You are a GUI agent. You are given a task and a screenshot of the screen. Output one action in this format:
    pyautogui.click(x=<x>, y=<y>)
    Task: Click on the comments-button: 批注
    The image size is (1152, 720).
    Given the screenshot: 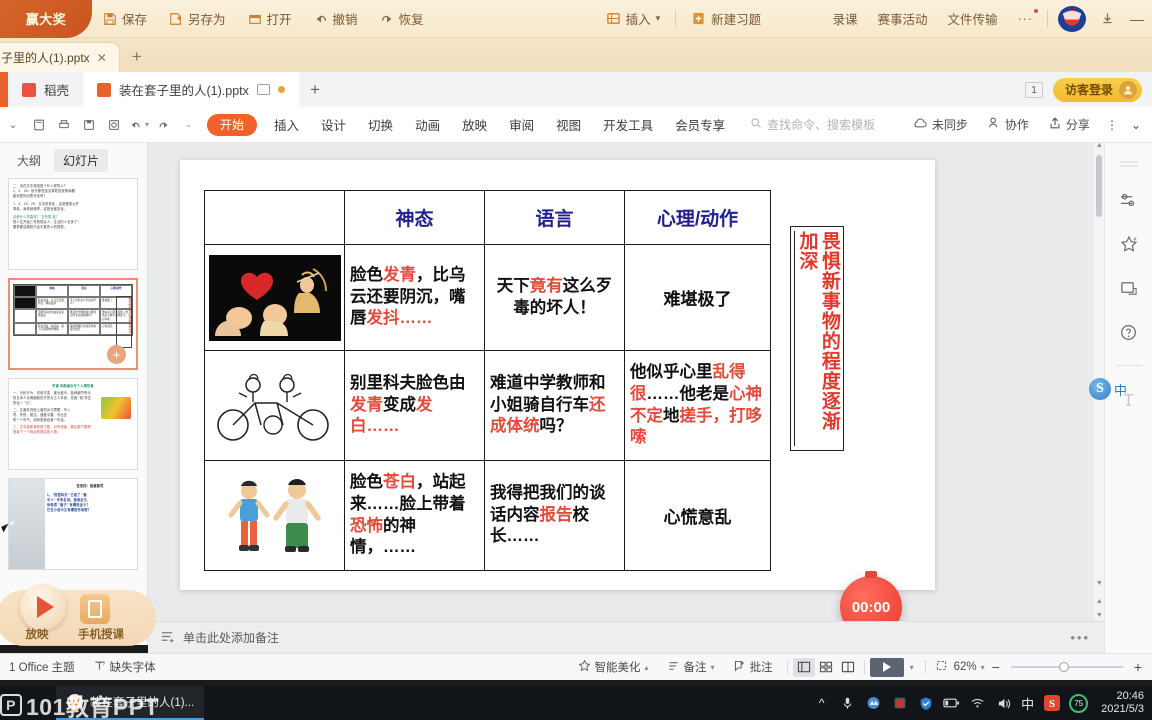 What is the action you would take?
    pyautogui.click(x=753, y=667)
    